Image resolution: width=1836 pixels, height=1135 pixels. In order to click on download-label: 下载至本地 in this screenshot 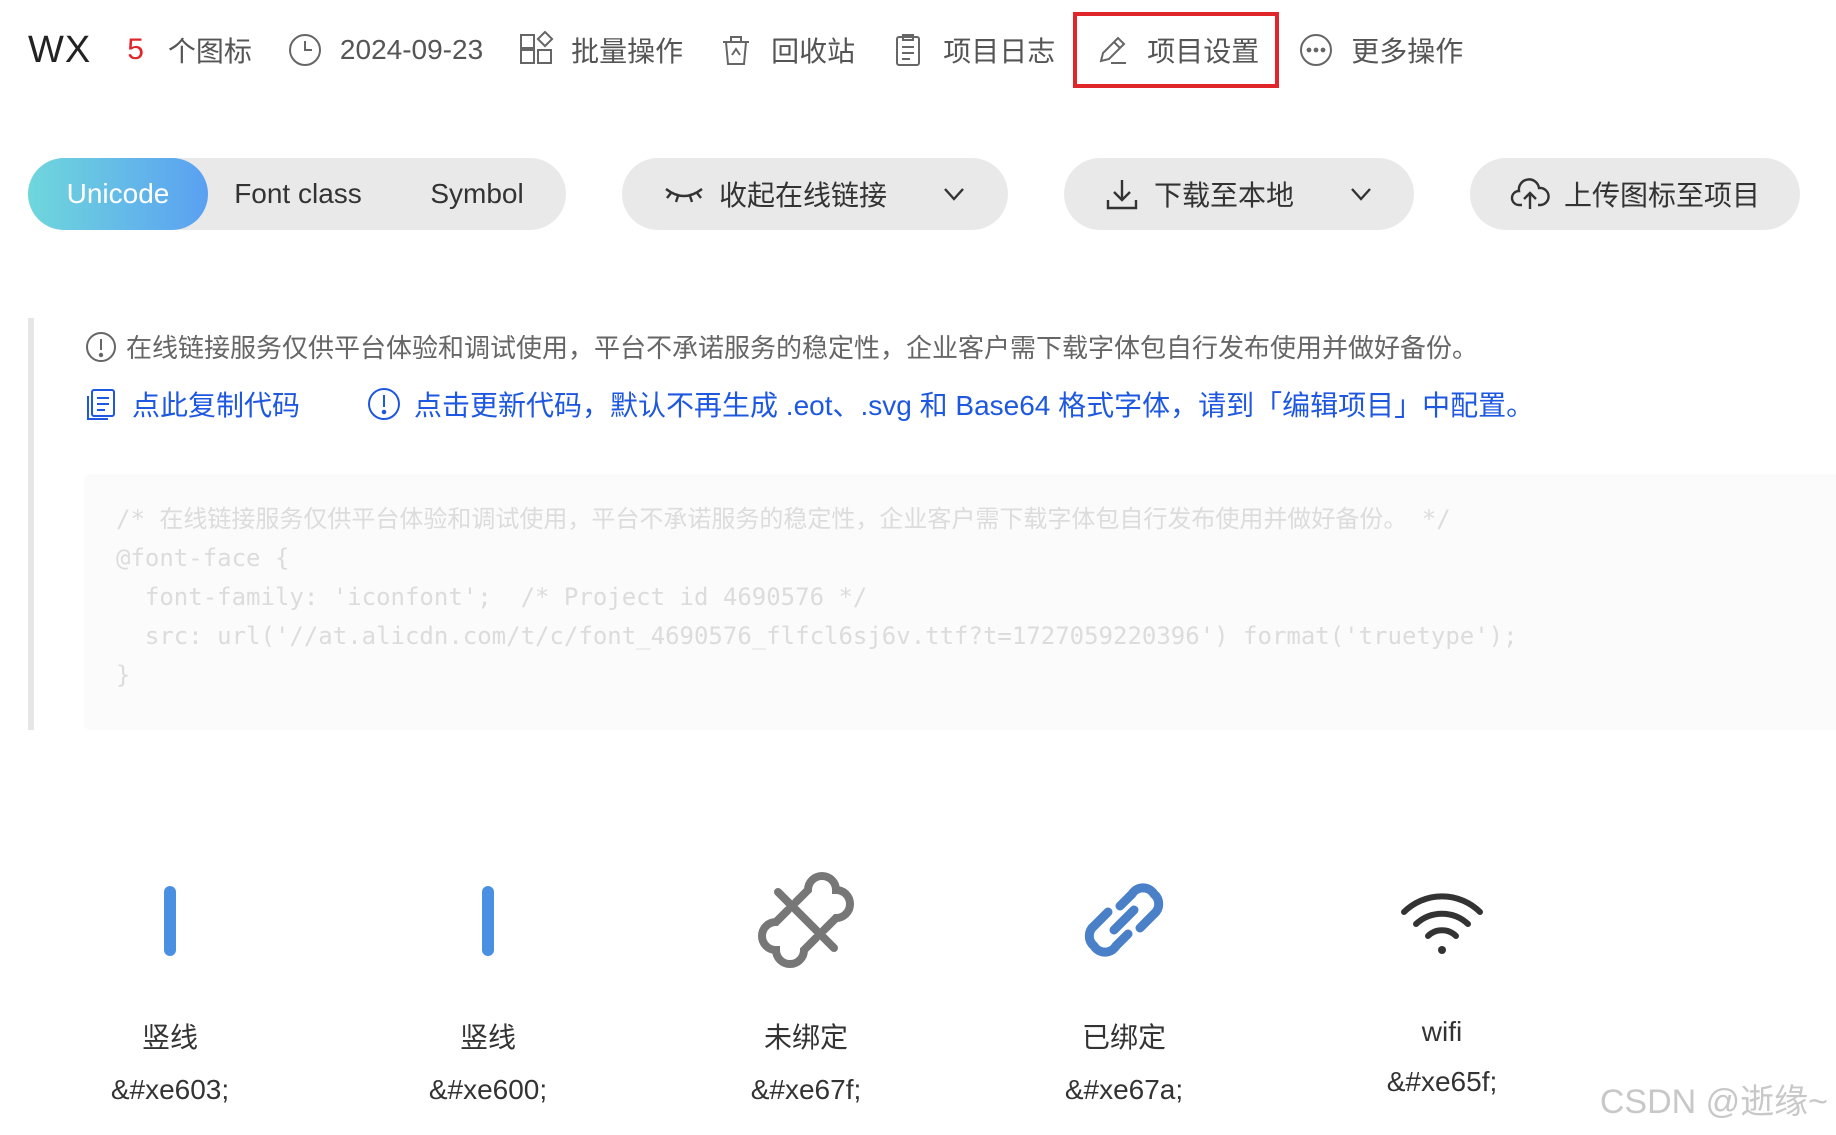, I will do `click(1223, 195)`.